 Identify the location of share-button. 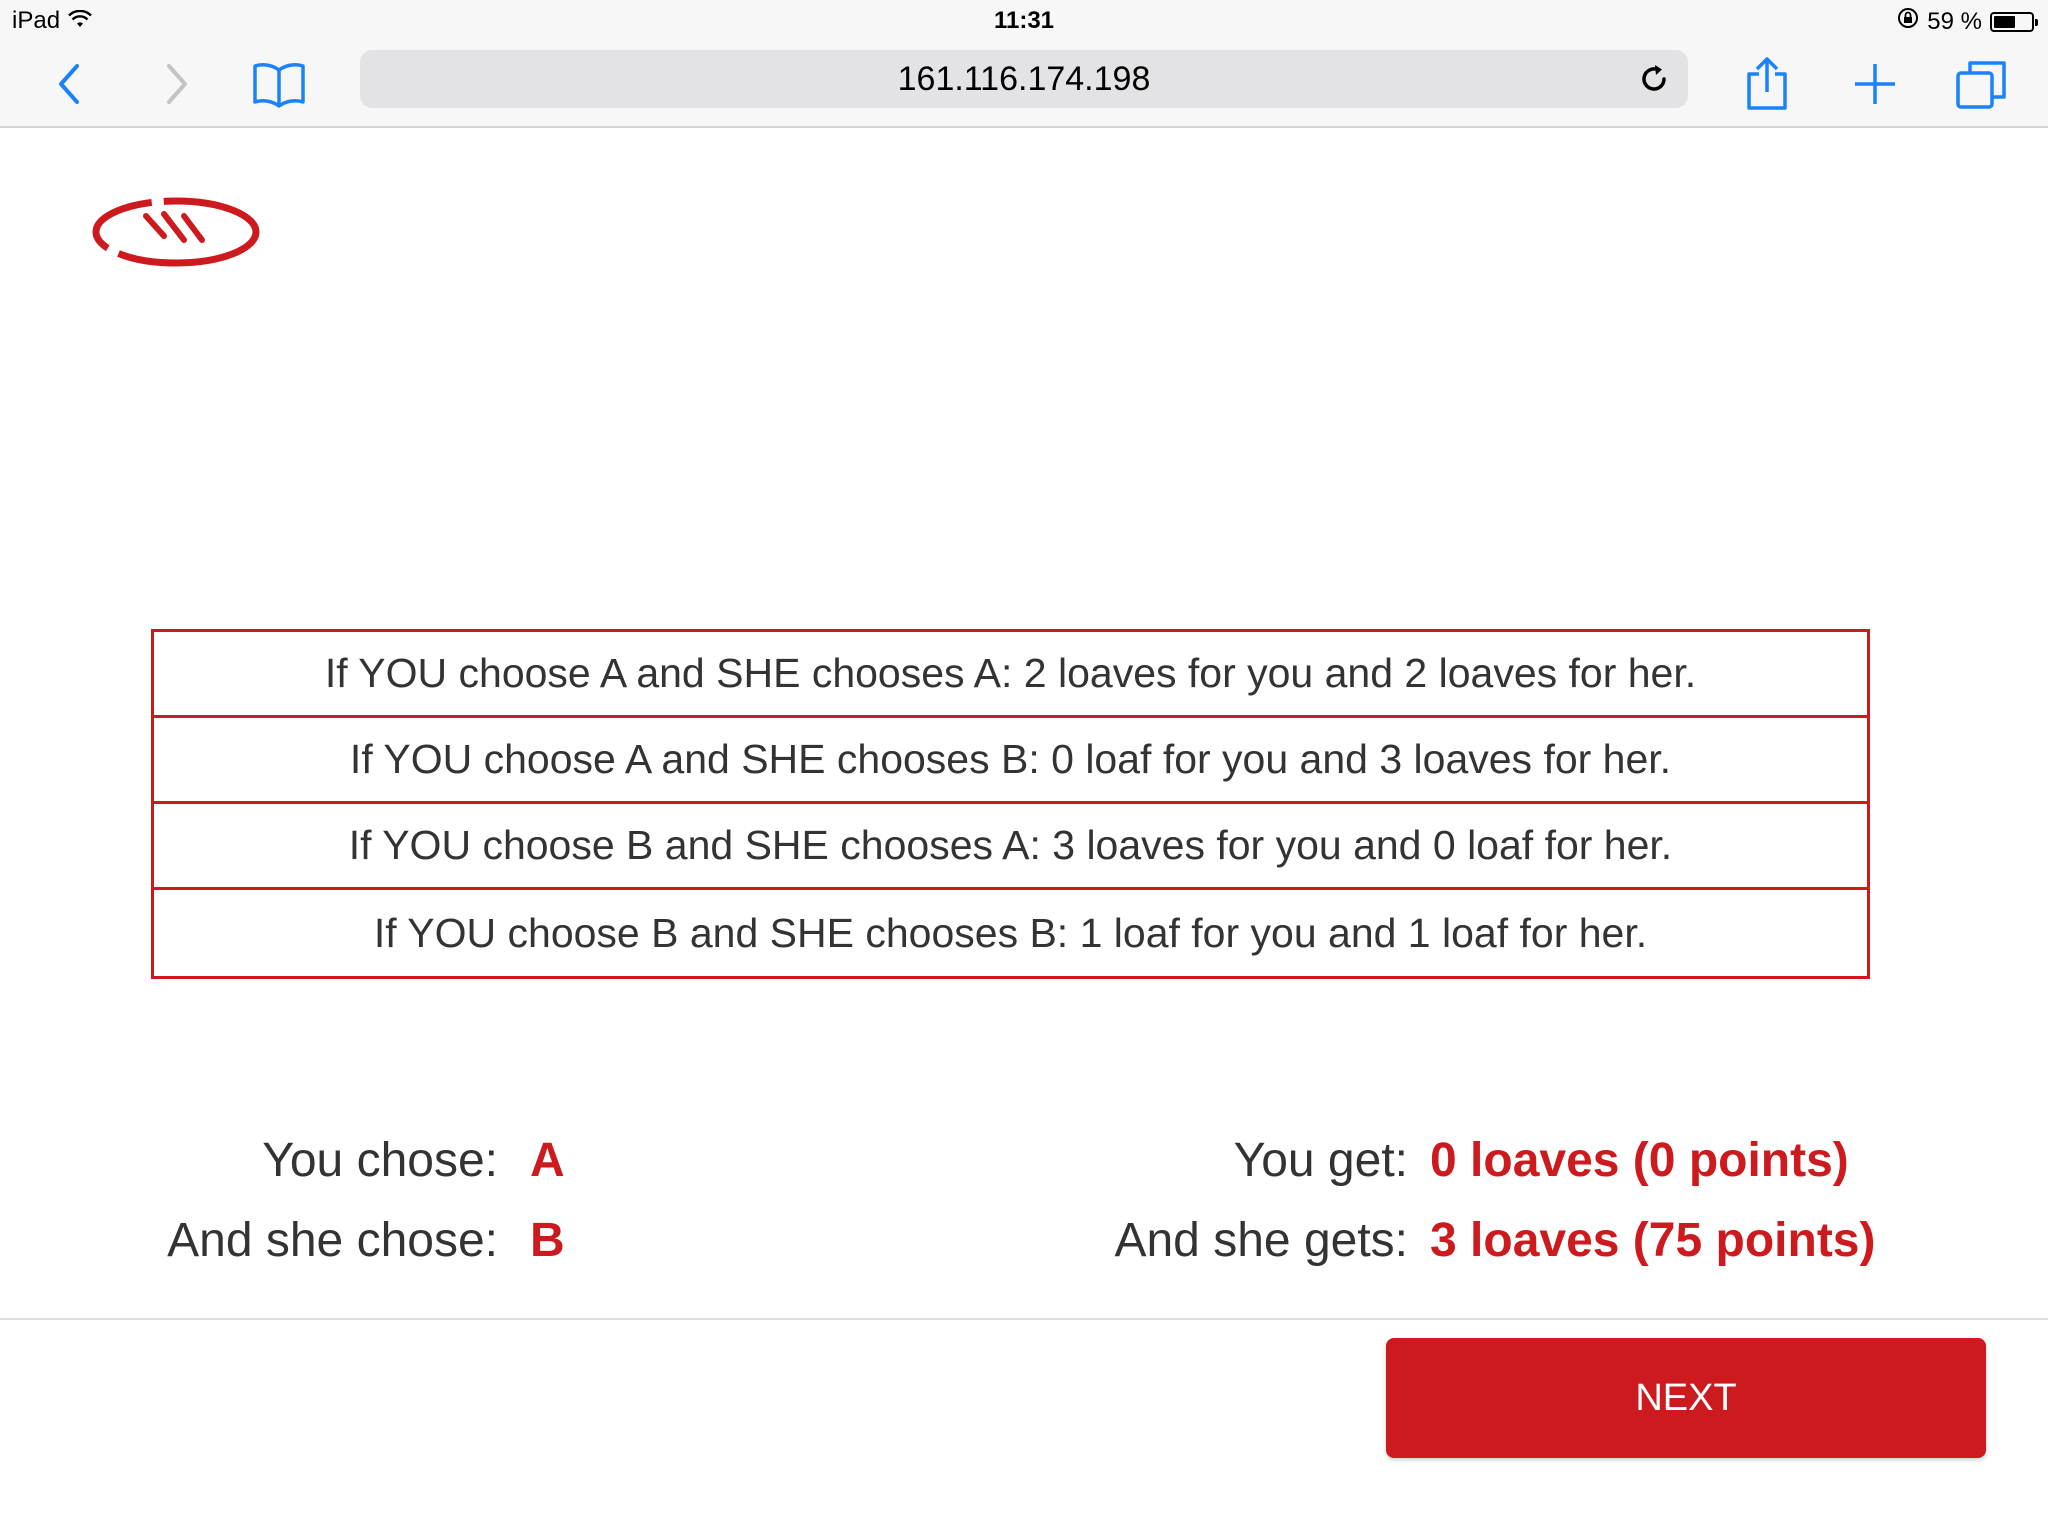
(1767, 84).